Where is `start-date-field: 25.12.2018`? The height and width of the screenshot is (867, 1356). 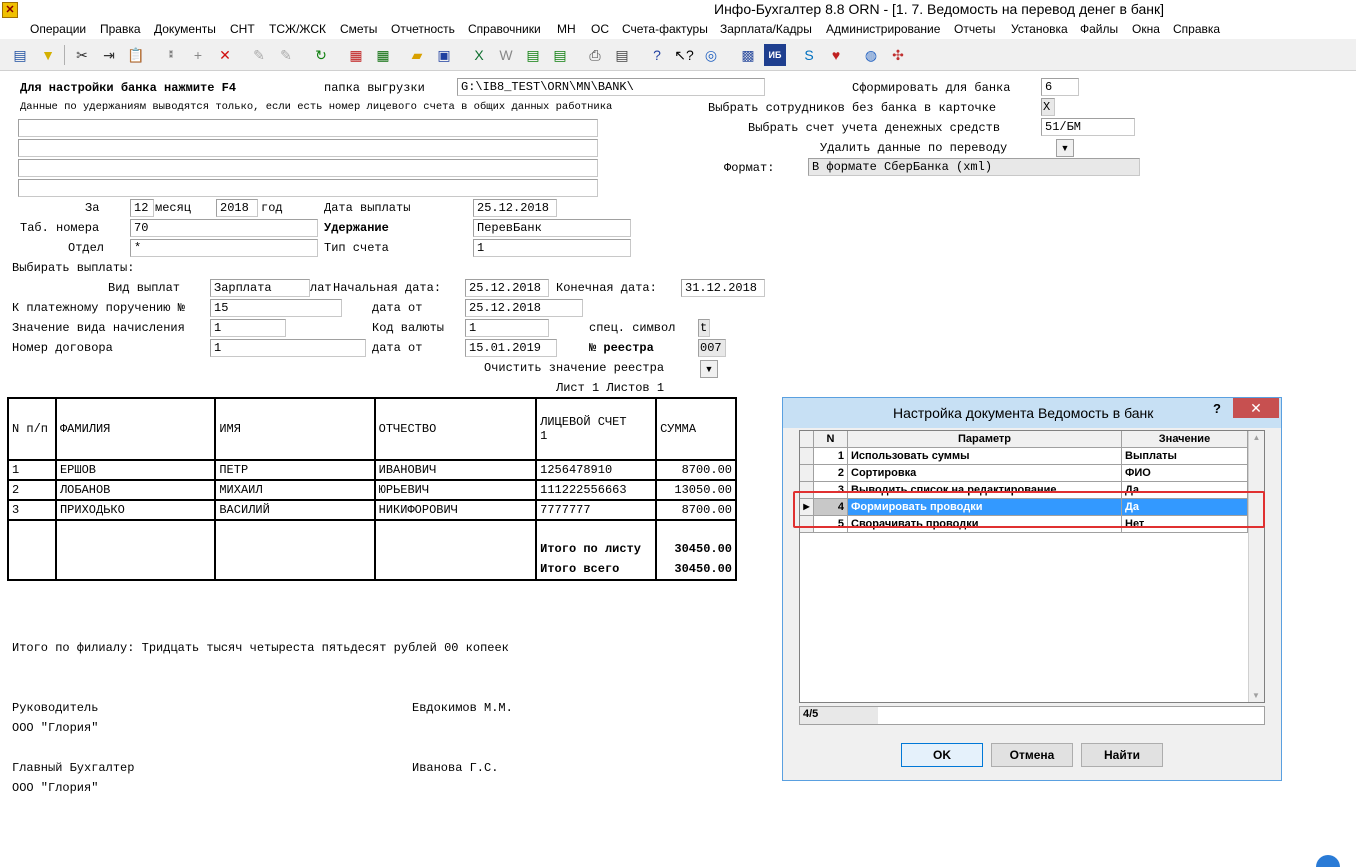
start-date-field: 25.12.2018 is located at coordinates (507, 288).